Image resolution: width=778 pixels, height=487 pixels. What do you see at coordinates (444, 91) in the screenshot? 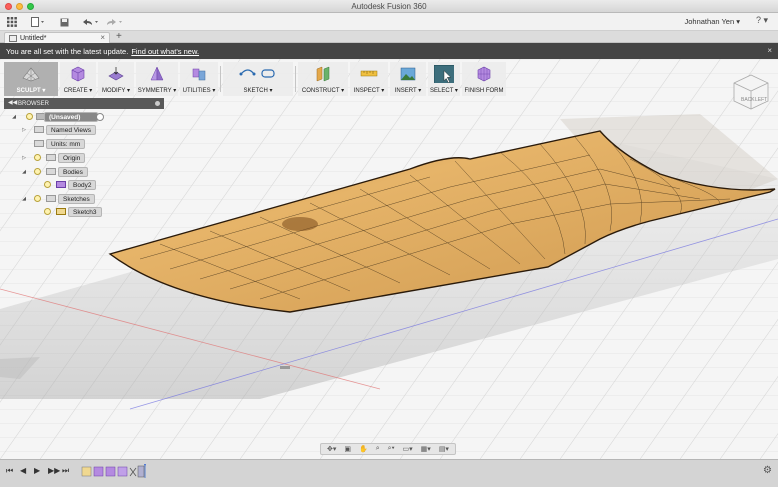
I see `ribbon-select-label: SELECT ▾` at bounding box center [444, 91].